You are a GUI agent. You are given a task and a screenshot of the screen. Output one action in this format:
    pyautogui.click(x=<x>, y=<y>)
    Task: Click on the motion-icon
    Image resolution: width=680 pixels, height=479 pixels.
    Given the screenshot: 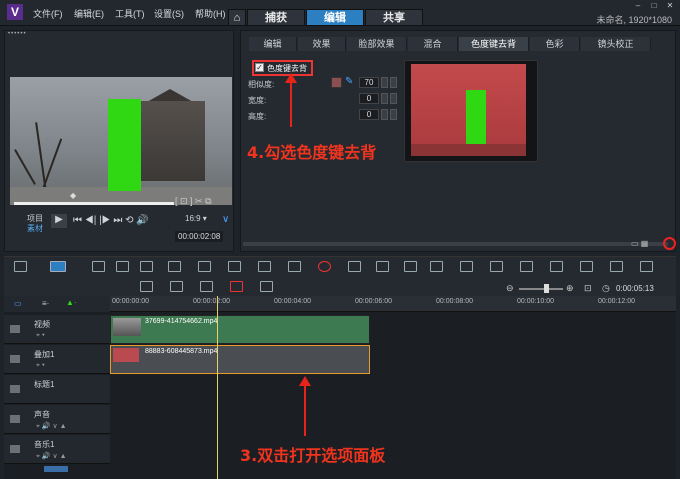 What is the action you would take?
    pyautogui.click(x=410, y=266)
    